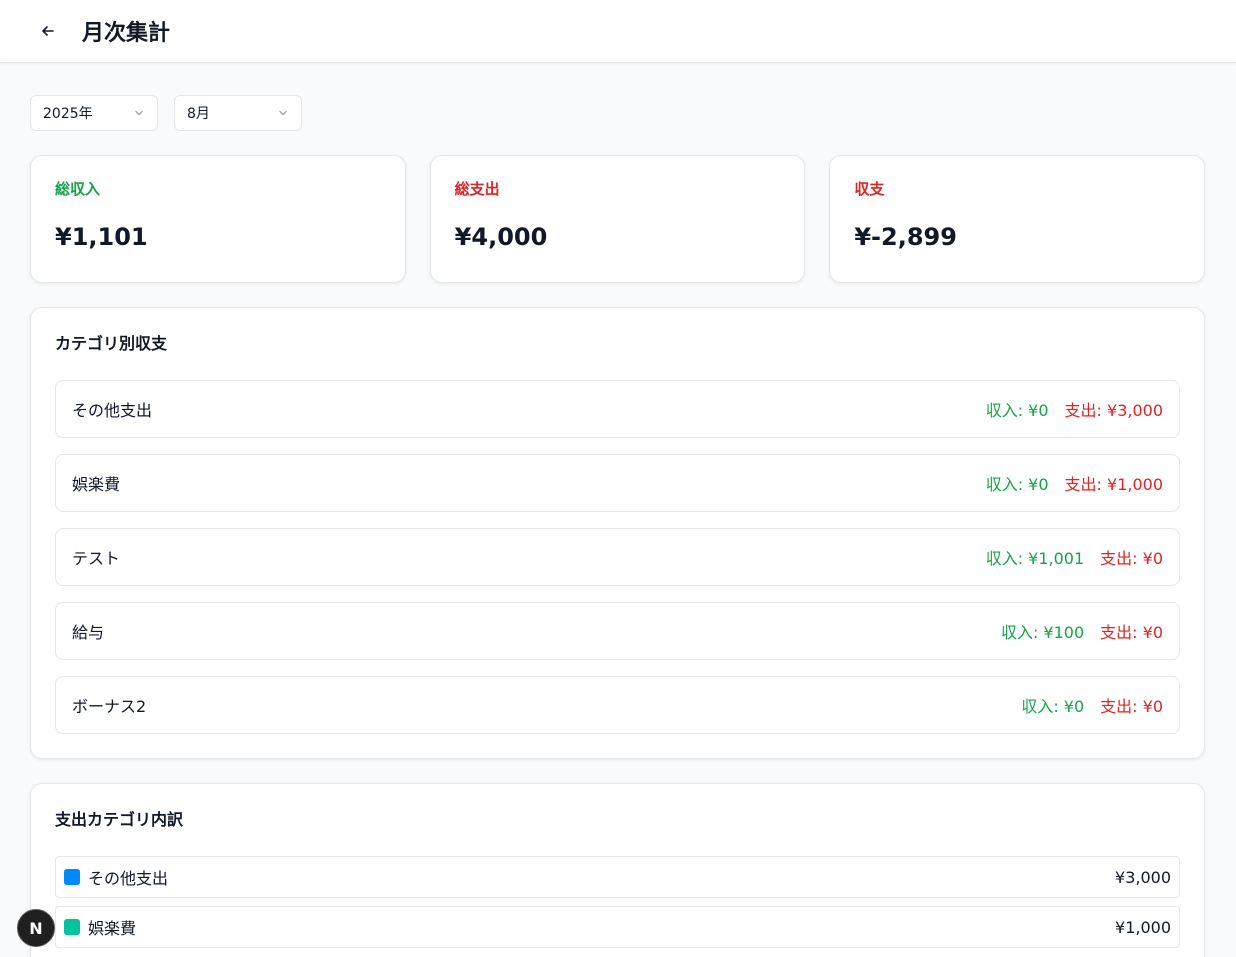 The image size is (1236, 957). I want to click on summary-label: 総収入, so click(78, 189).